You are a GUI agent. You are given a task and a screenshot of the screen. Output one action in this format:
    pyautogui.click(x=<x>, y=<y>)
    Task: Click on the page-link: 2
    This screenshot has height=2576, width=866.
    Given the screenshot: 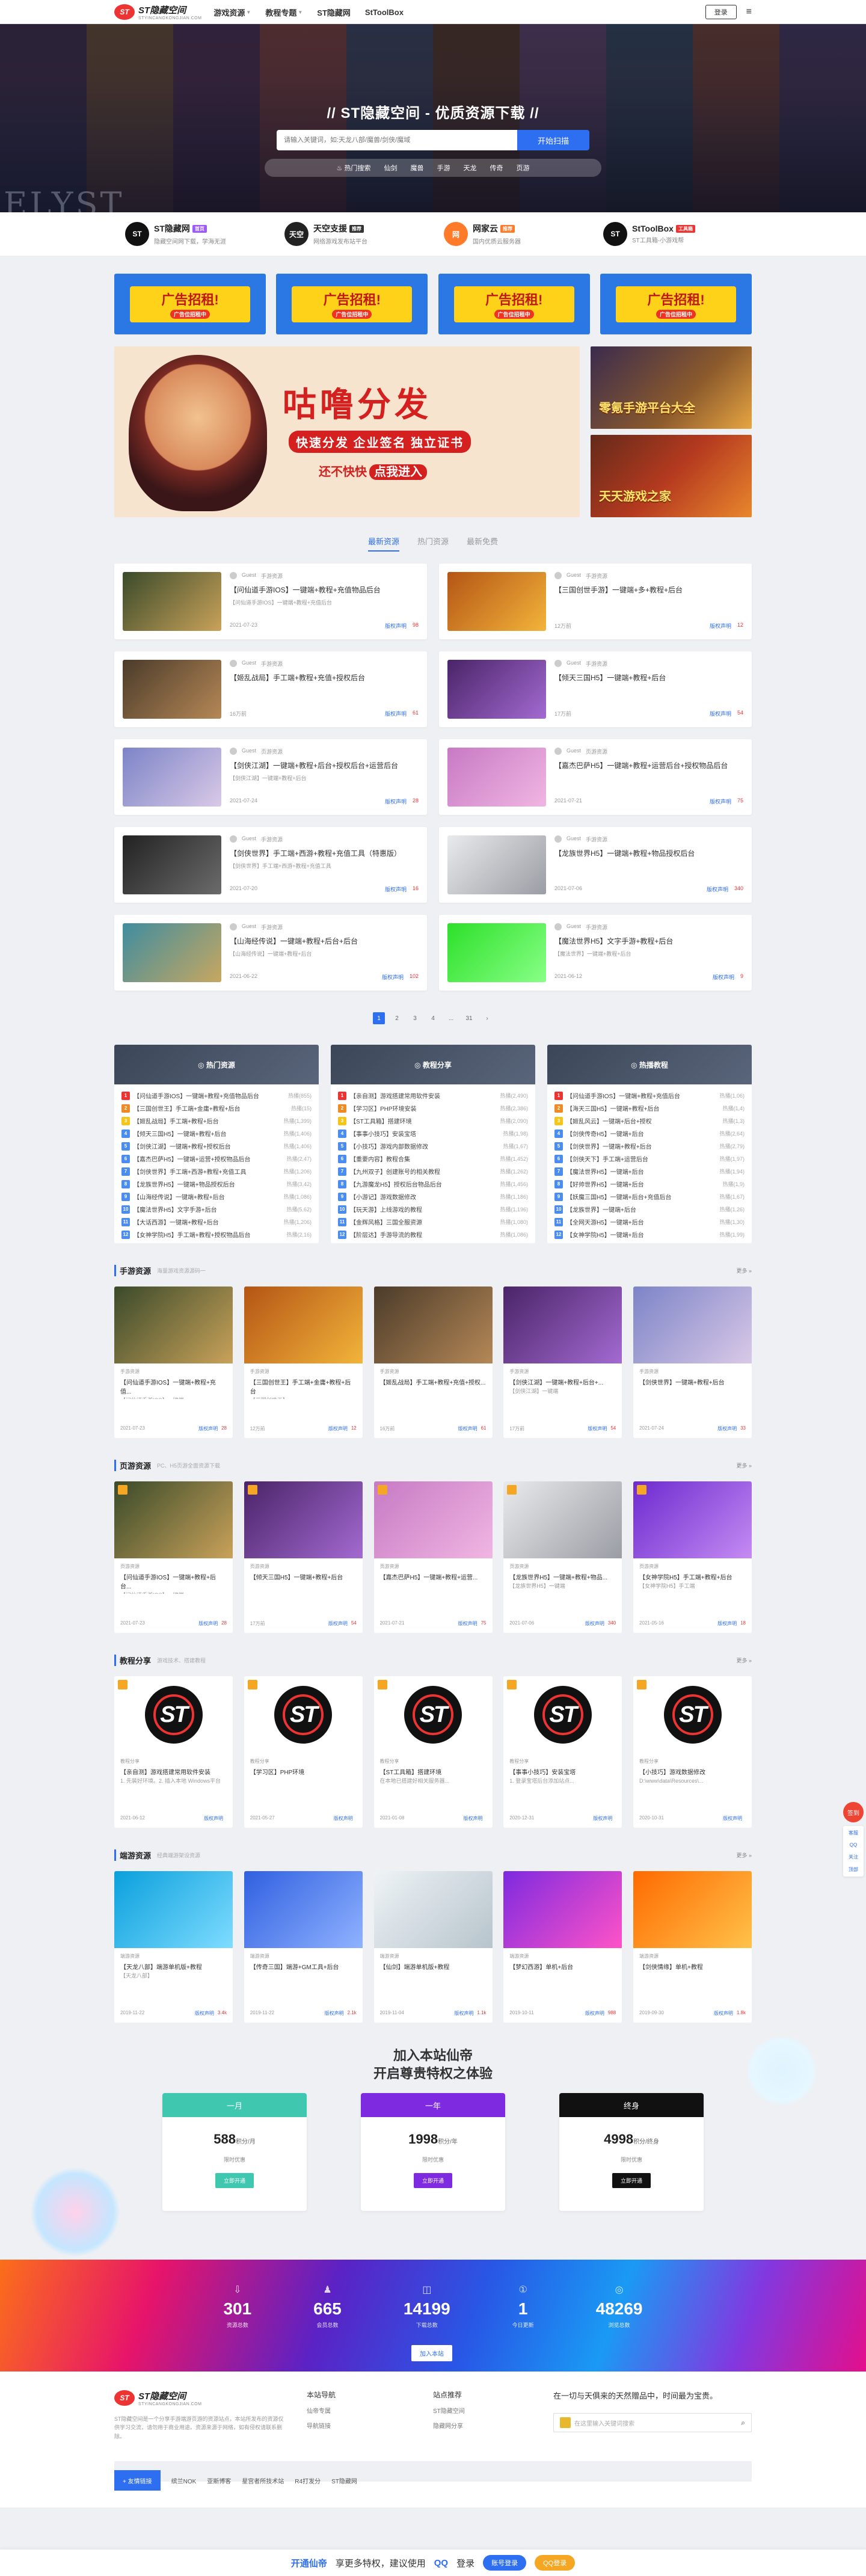 What is the action you would take?
    pyautogui.click(x=397, y=1018)
    